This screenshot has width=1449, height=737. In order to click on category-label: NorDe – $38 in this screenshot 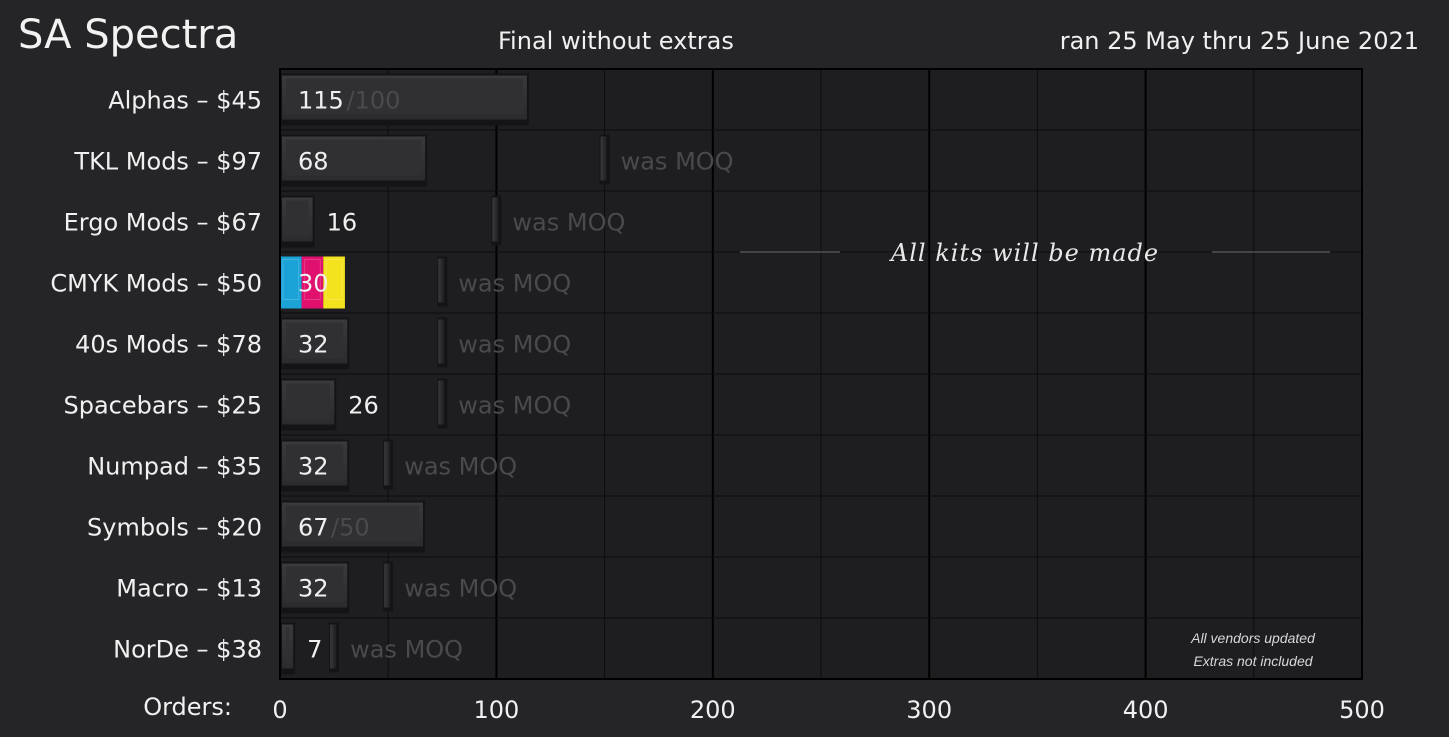, I will do `click(187, 650)`.